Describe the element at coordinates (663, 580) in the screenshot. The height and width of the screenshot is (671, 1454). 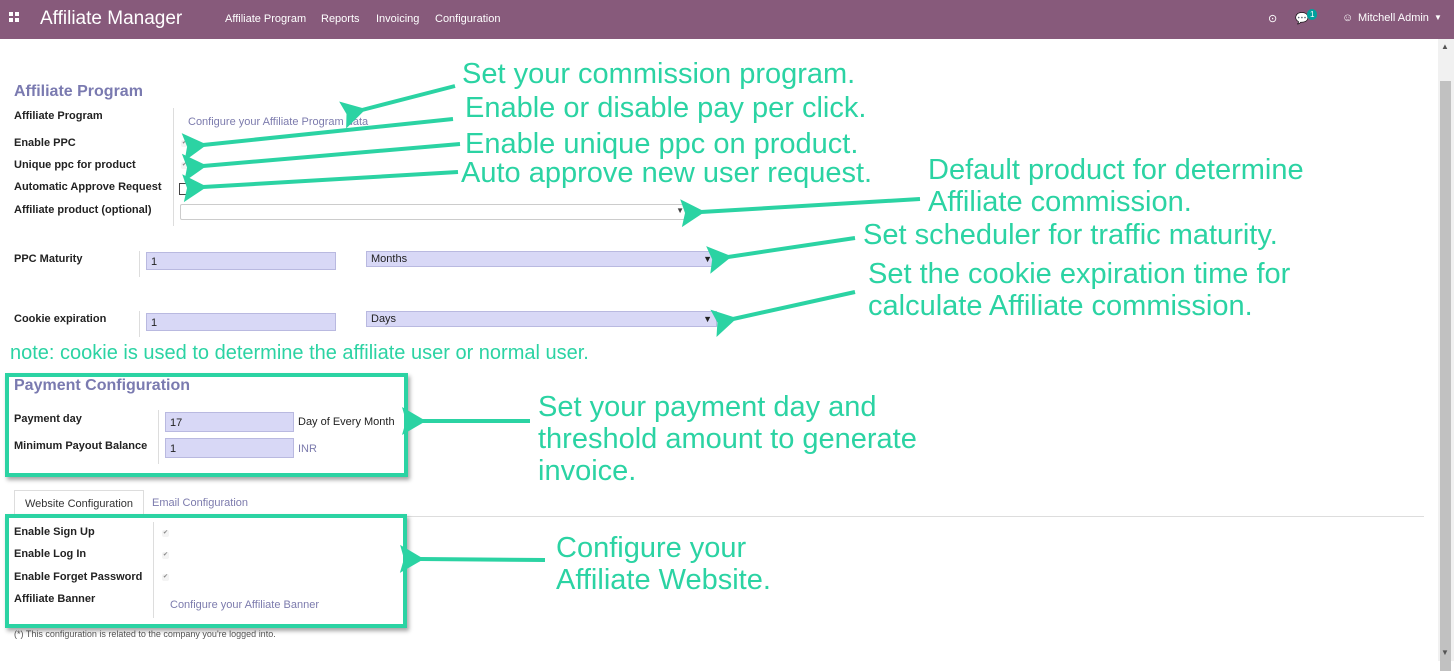
I see `annotation-website-line2: Affiliate Website.` at that location.